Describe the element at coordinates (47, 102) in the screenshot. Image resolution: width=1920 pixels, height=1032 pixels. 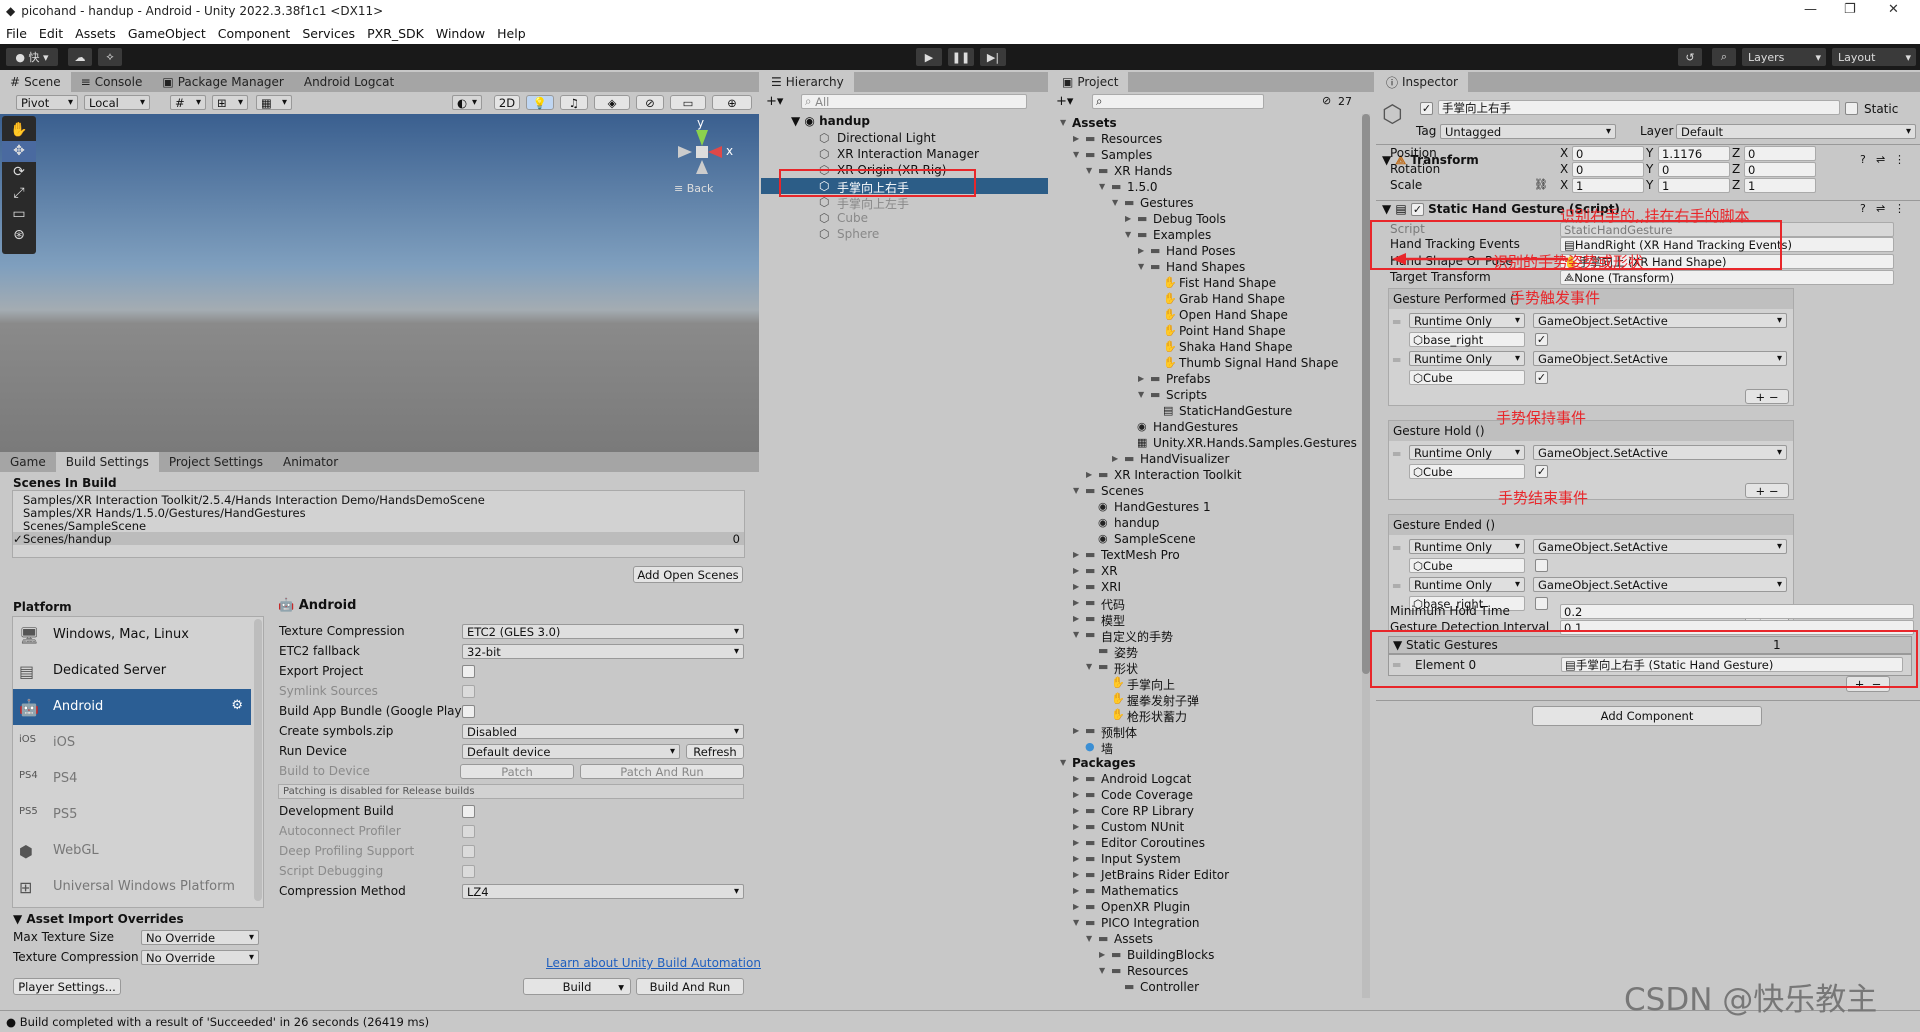
I see `pivot-dropdown: Pivot` at that location.